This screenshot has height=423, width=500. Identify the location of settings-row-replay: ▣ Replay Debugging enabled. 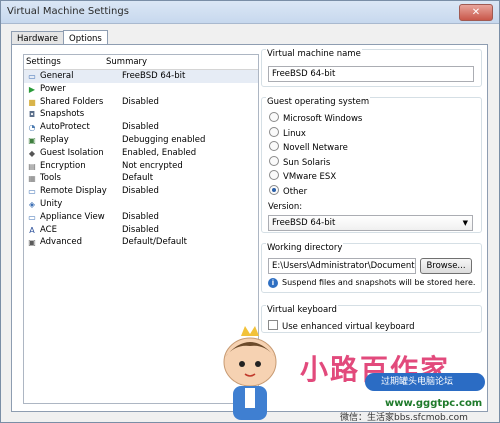
(141, 140).